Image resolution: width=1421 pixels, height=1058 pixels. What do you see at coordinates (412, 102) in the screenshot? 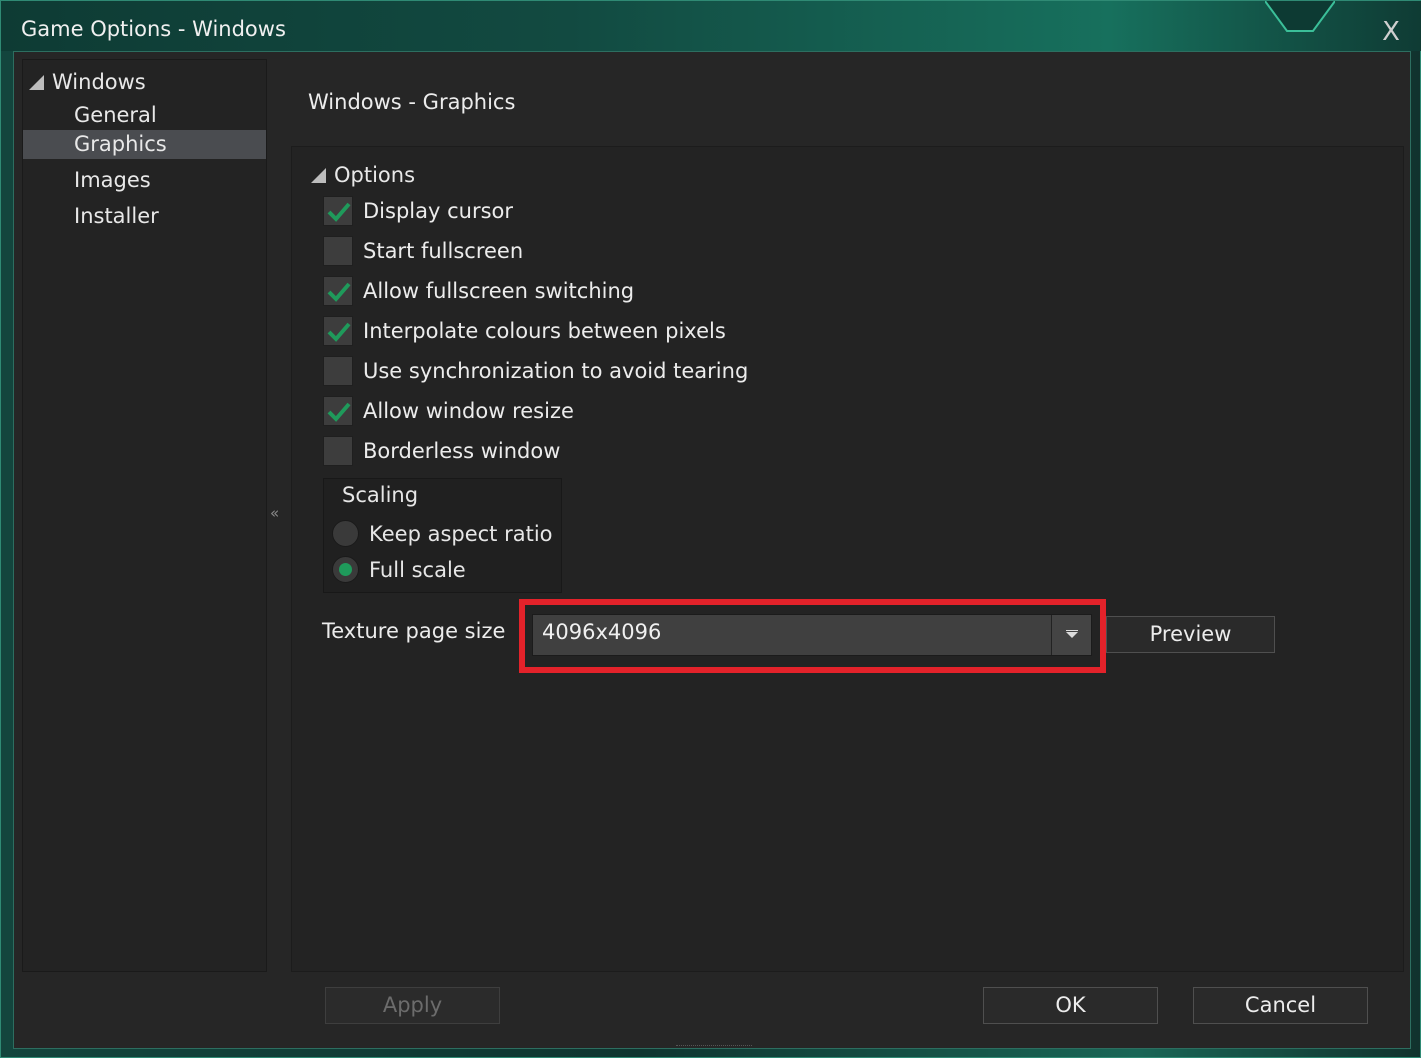
I see `page-title: Windows - Graphics` at bounding box center [412, 102].